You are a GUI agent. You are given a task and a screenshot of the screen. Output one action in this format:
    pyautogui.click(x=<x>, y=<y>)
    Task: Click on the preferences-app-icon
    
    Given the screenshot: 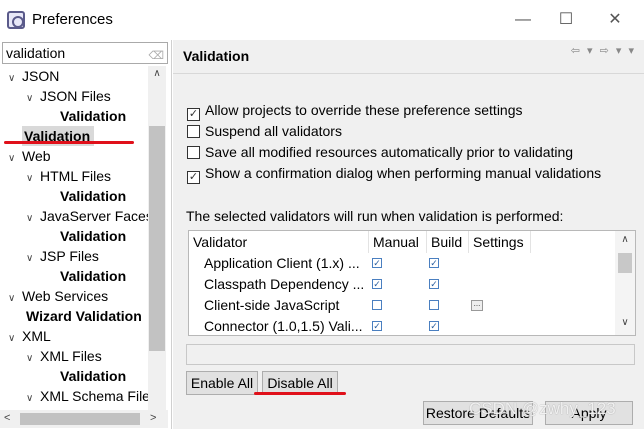 What is the action you would take?
    pyautogui.click(x=16, y=20)
    